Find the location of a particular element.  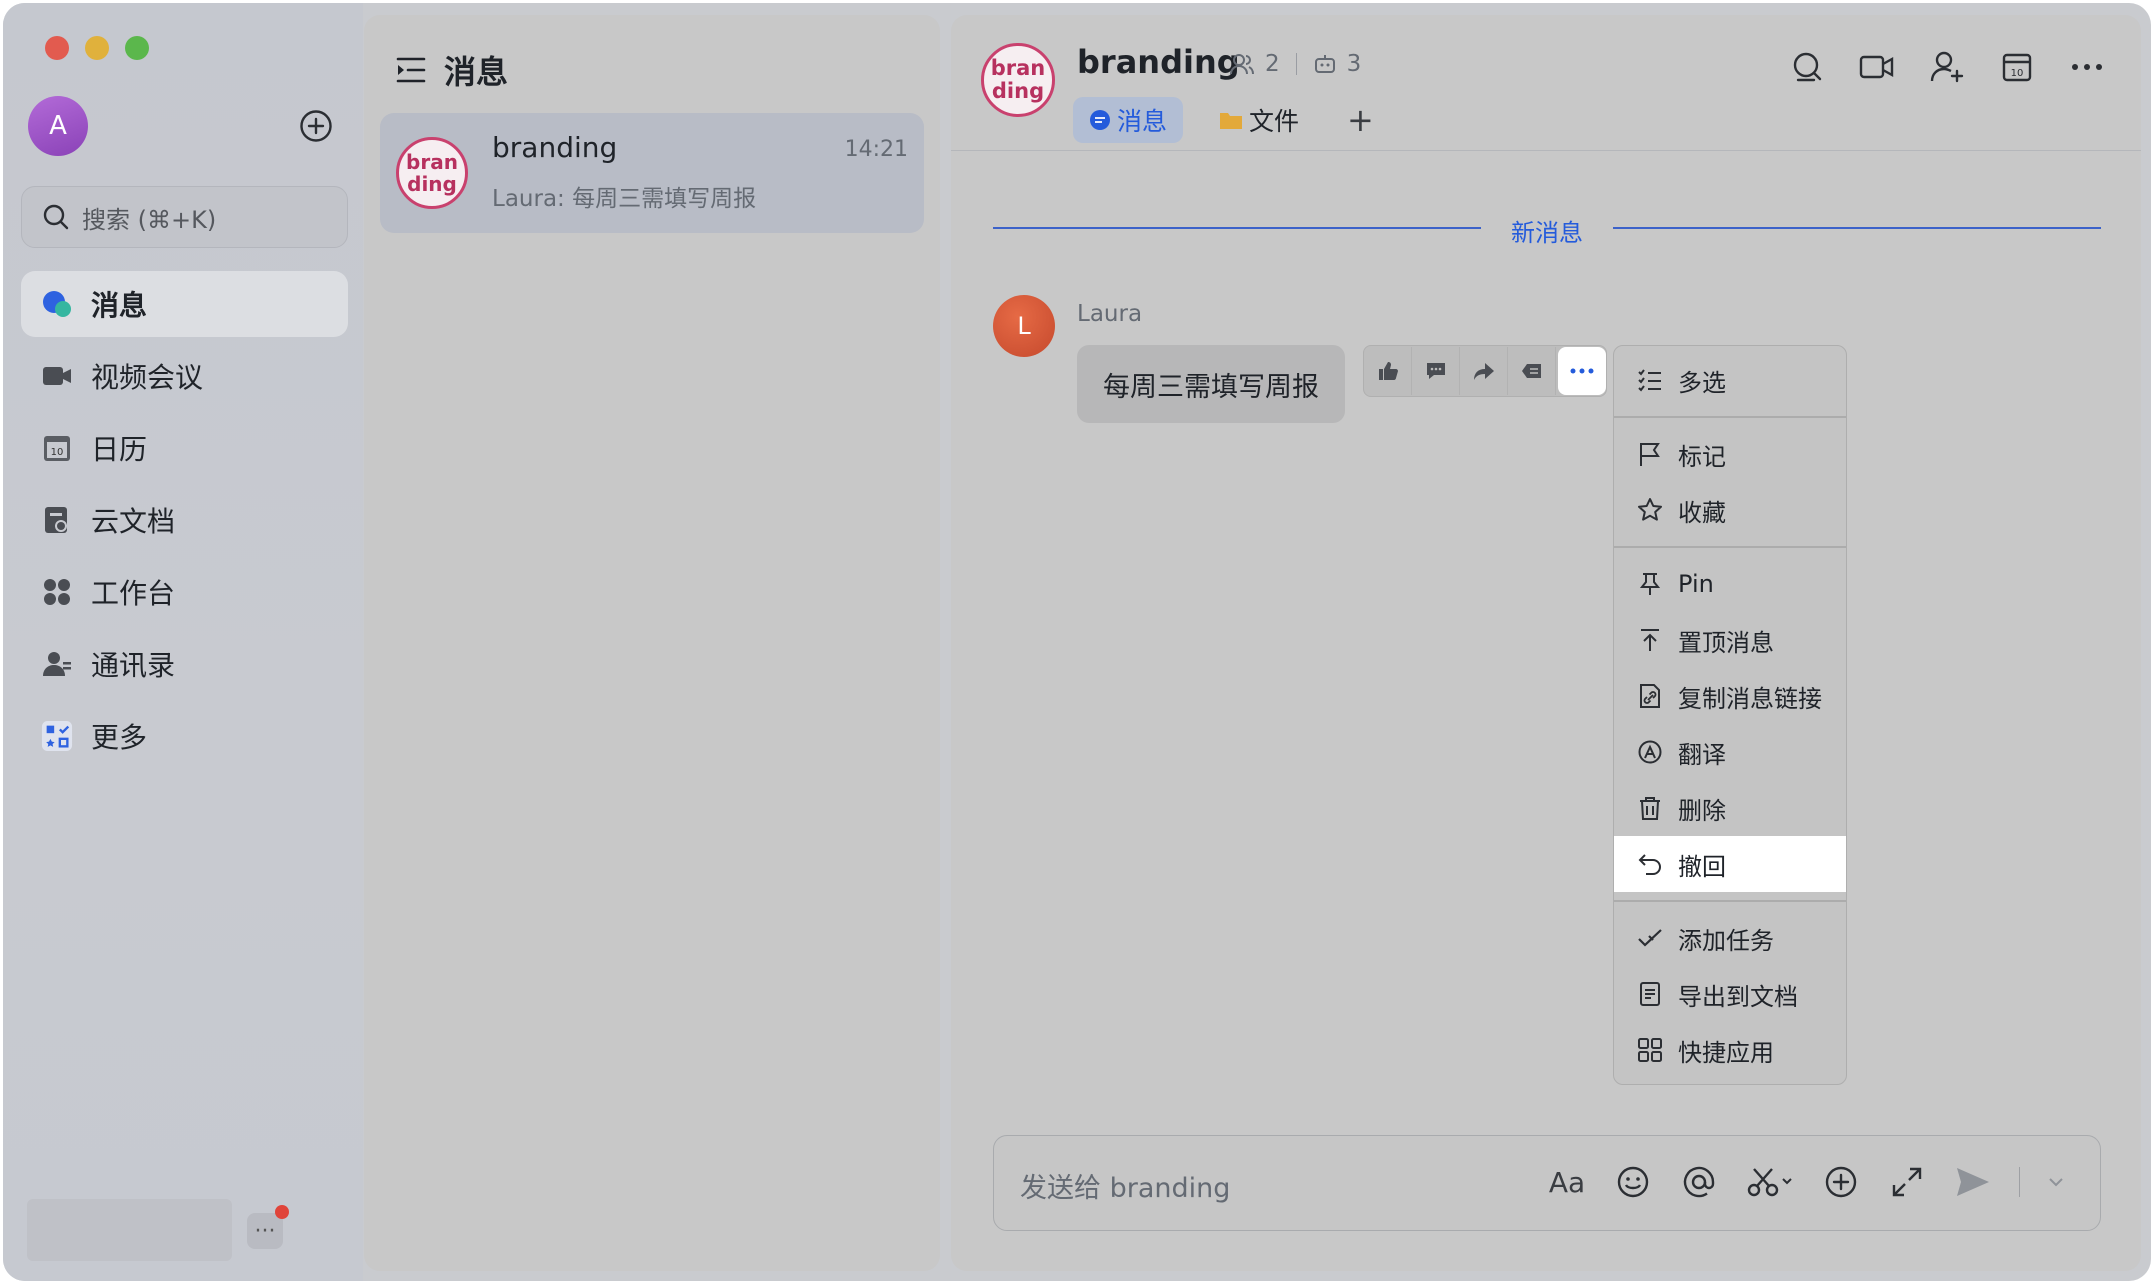

quote-button is located at coordinates (1532, 371).